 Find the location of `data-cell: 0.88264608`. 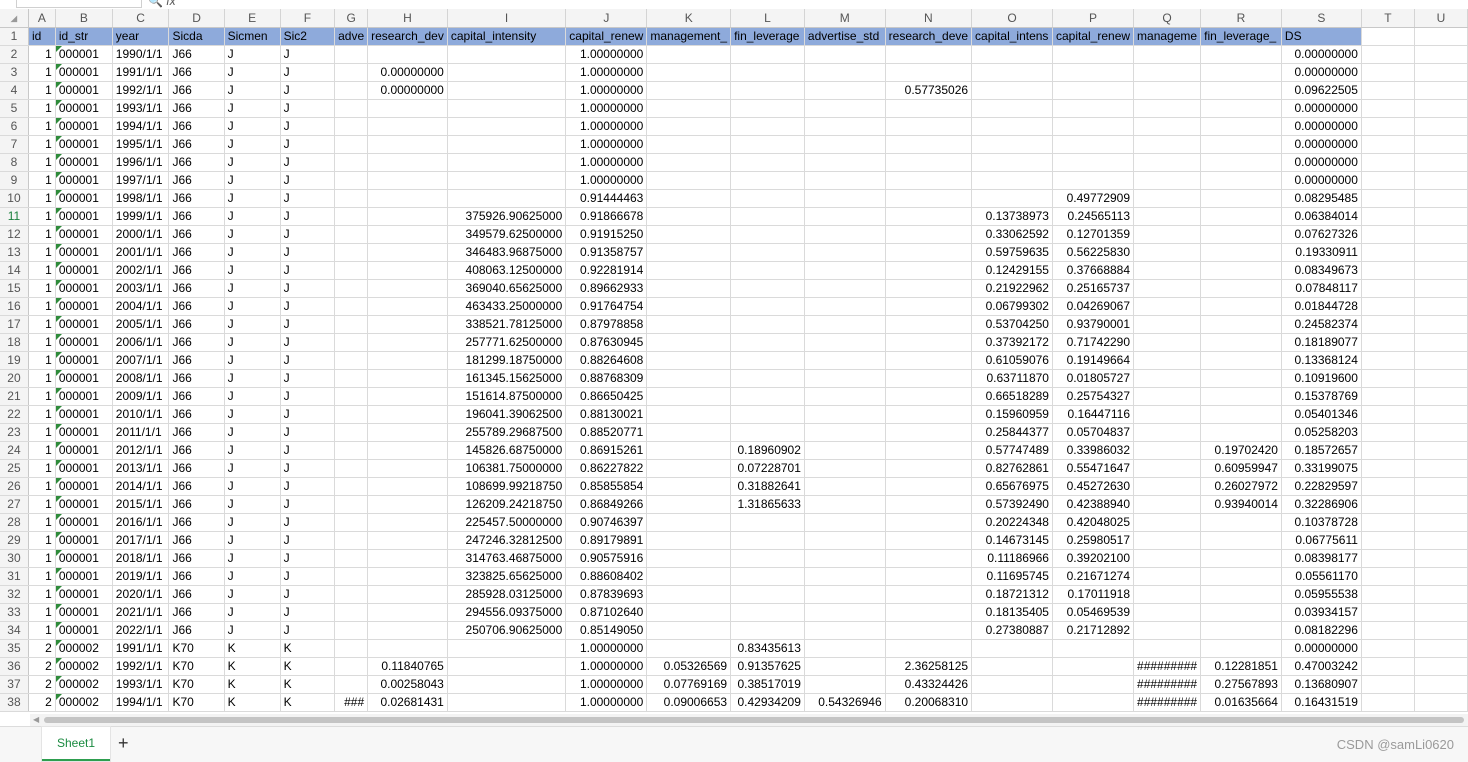

data-cell: 0.88264608 is located at coordinates (606, 360).